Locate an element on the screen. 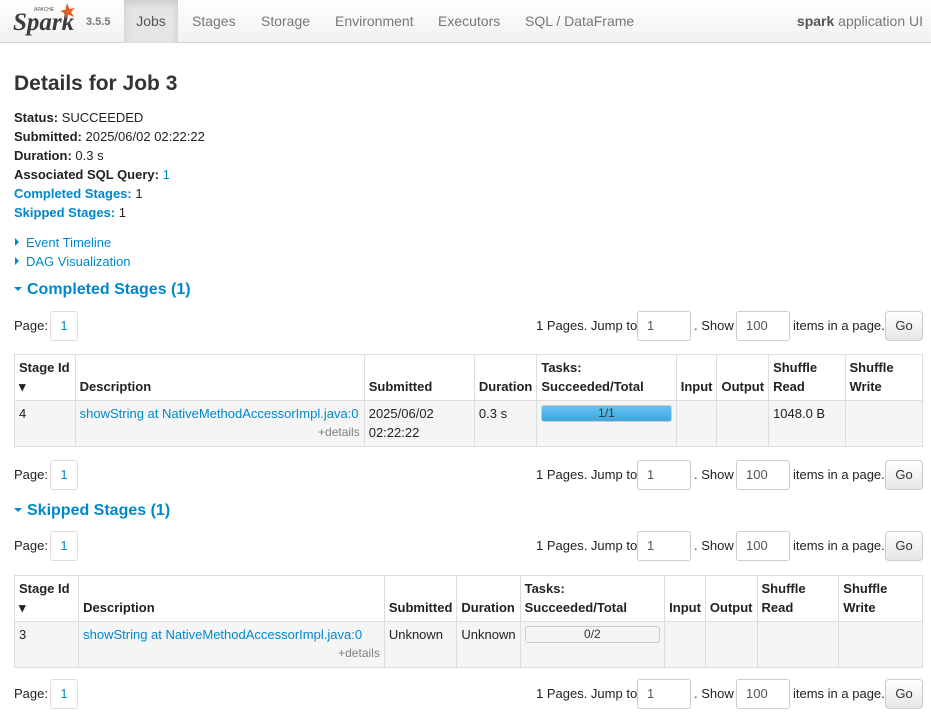 The width and height of the screenshot is (931, 723). skipped-stages-heading: Skipped Stages (1) is located at coordinates (92, 511).